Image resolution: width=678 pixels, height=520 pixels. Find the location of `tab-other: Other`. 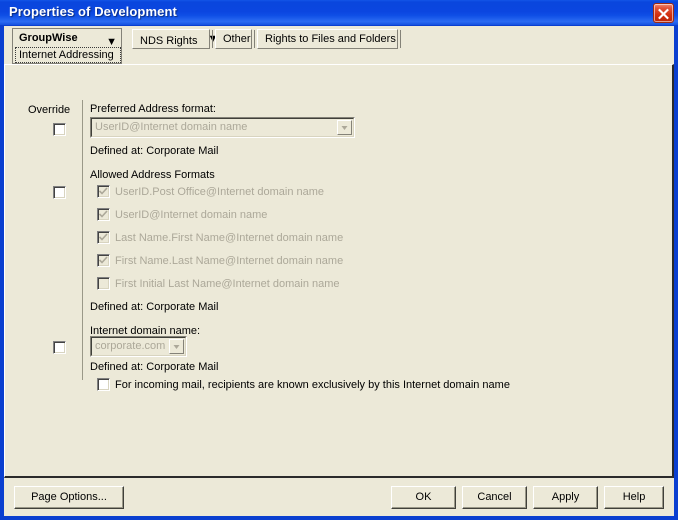

tab-other: Other is located at coordinates (233, 39).